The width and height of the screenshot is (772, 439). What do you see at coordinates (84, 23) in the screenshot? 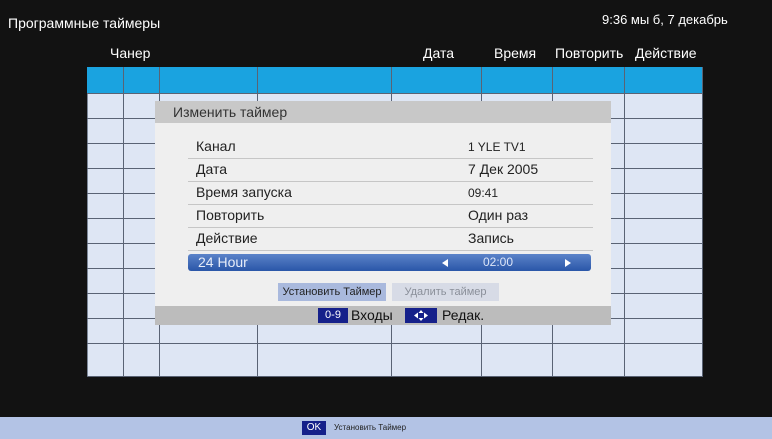
I see `page-title: Программные таймеры` at bounding box center [84, 23].